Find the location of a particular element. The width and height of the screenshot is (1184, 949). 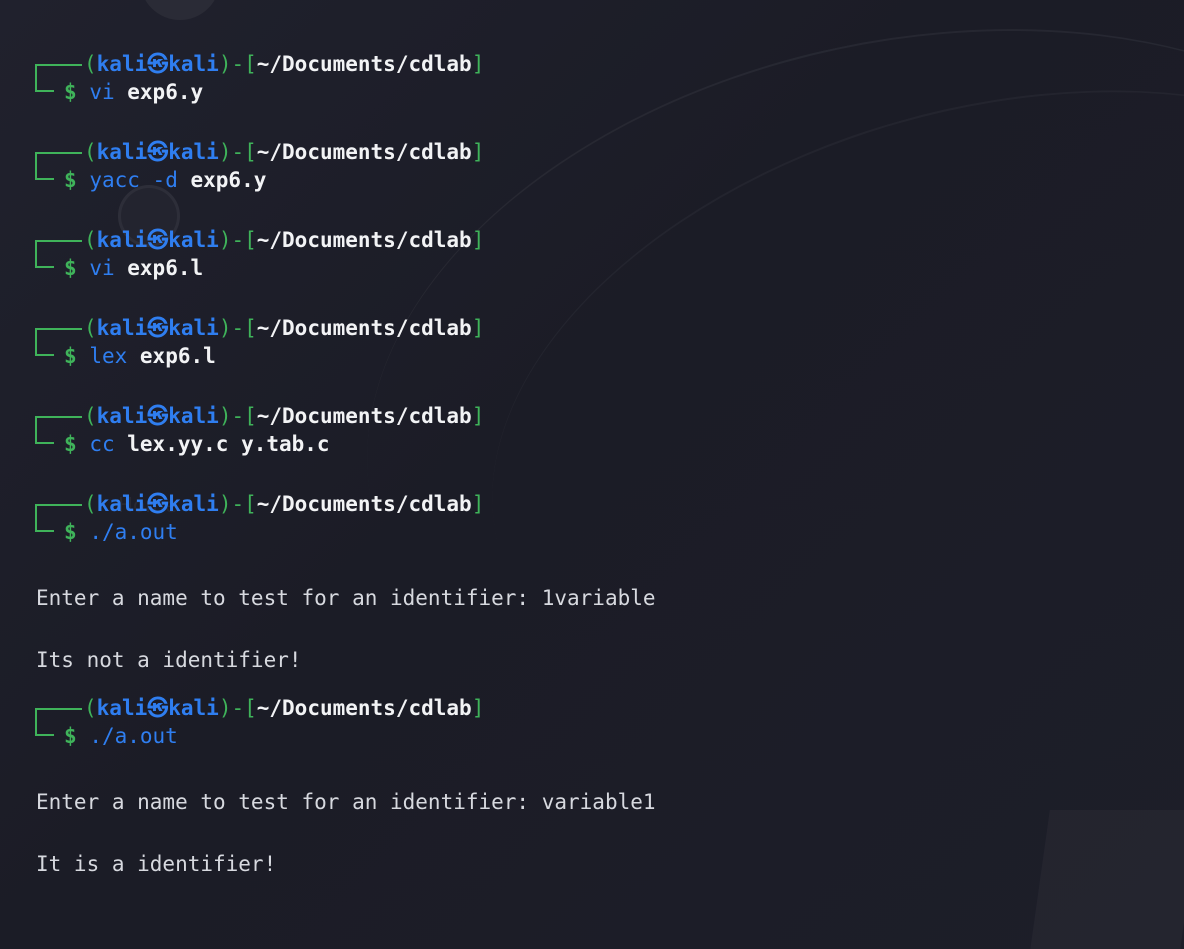

command-arg: lex.yy.c is located at coordinates (178, 444).